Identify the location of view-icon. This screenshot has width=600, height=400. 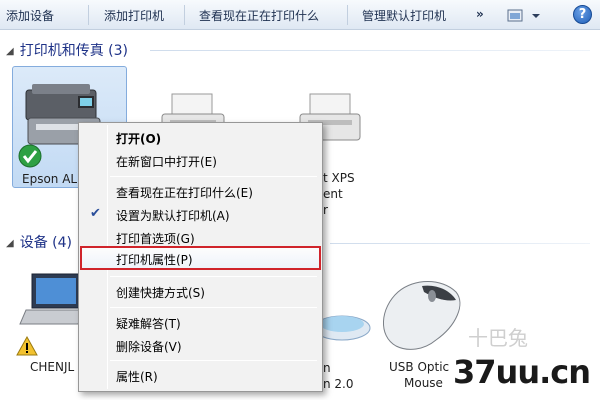
(523, 15).